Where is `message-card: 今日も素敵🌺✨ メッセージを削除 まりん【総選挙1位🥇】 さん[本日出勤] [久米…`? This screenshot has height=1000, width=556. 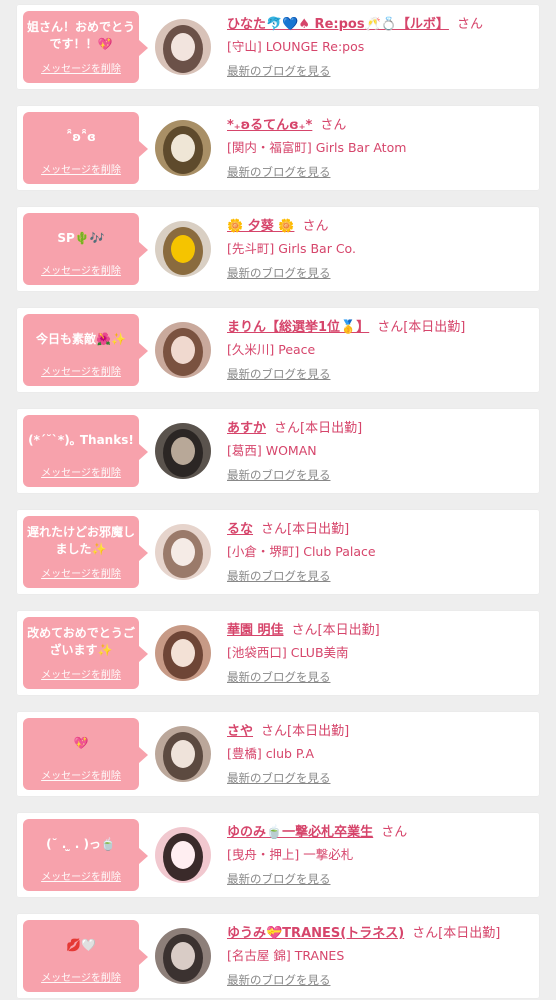
message-card: 今日も素敵🌺✨ メッセージを削除 まりん【総選挙1位🥇】 さん[本日出勤] [久米… is located at coordinates (278, 350).